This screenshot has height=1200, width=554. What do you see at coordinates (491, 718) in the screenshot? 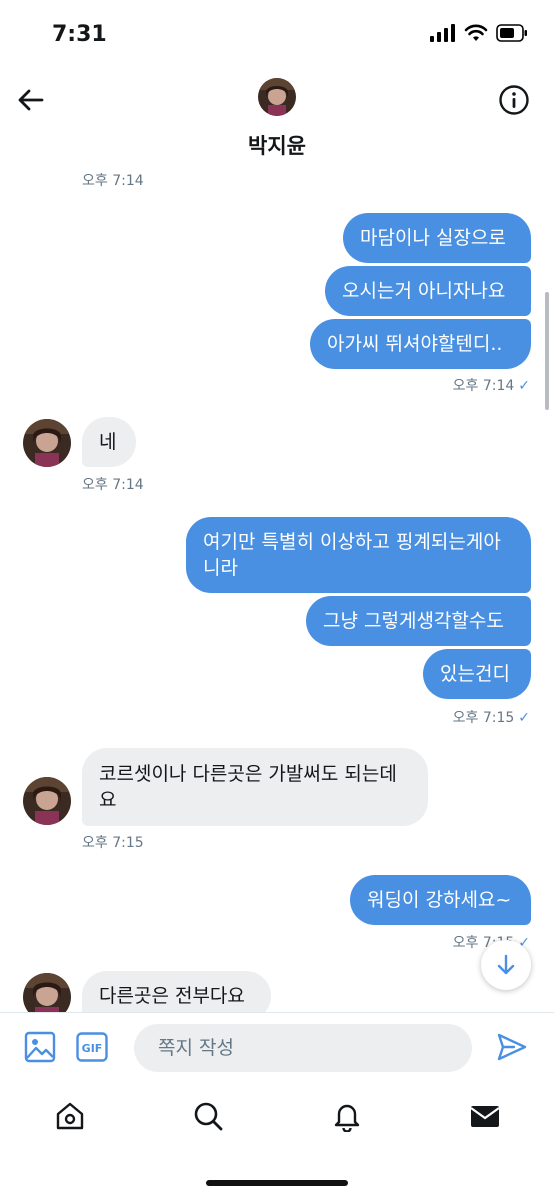
I see `message-timestamp: 오후 7:15 ✓` at bounding box center [491, 718].